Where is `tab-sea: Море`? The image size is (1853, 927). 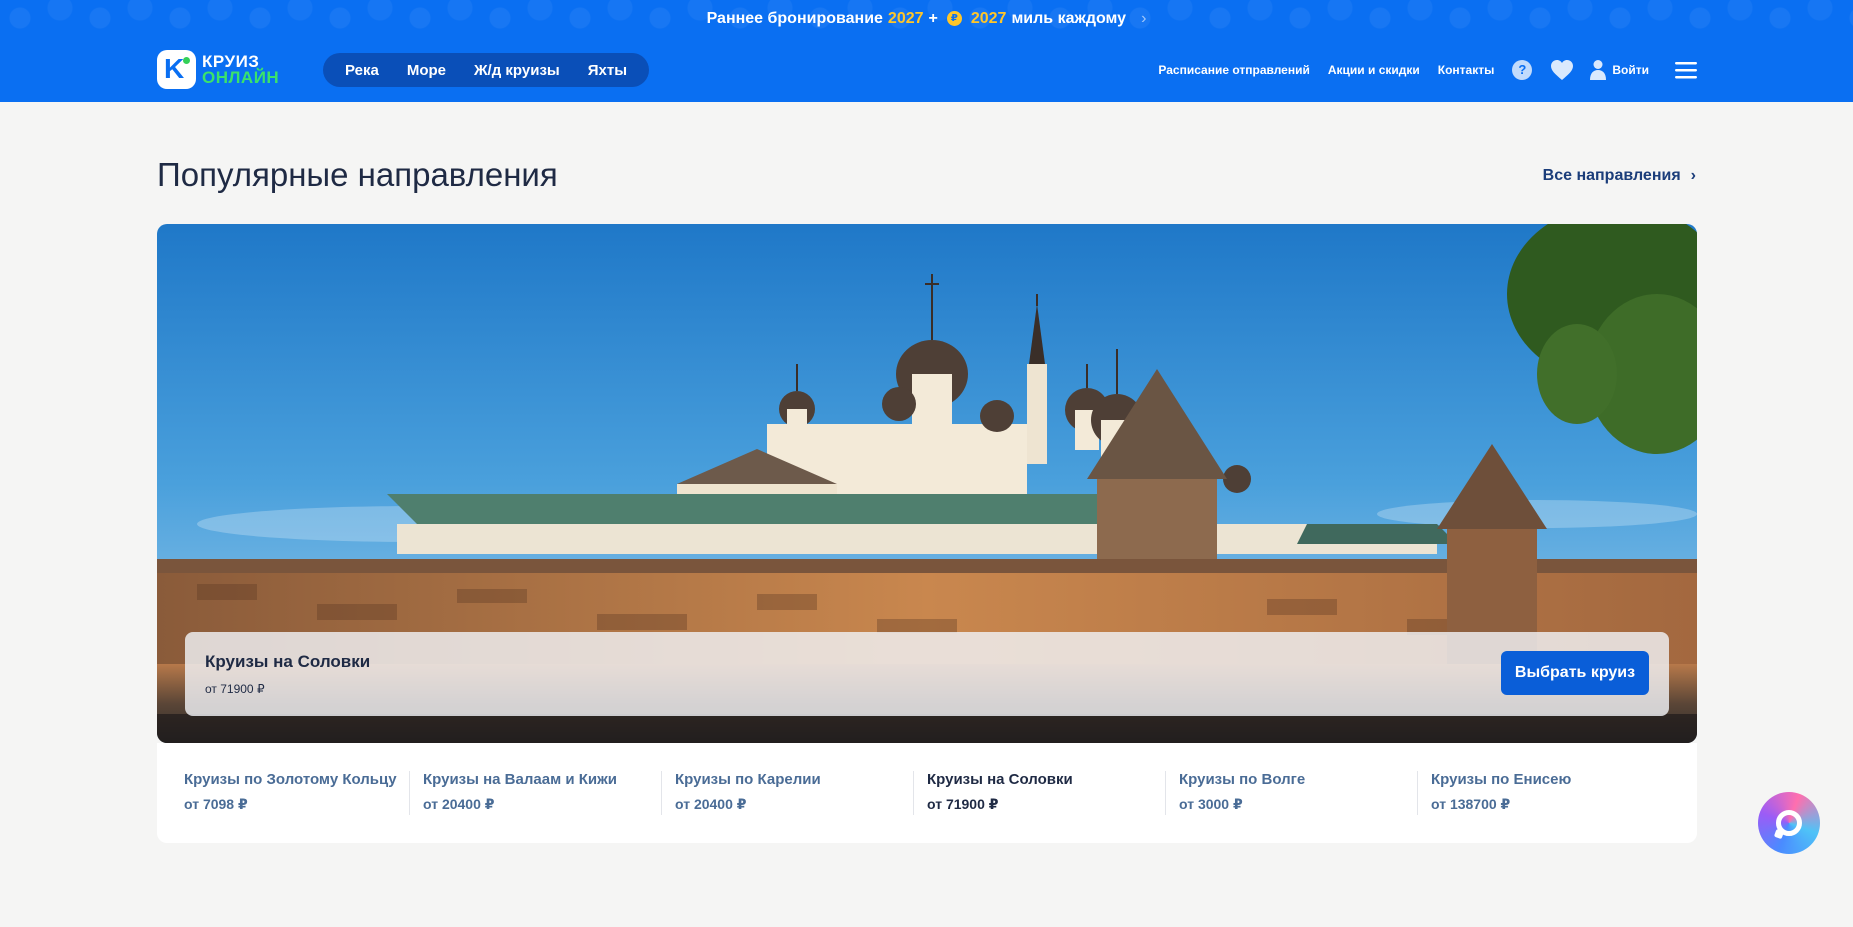 tab-sea: Море is located at coordinates (426, 70).